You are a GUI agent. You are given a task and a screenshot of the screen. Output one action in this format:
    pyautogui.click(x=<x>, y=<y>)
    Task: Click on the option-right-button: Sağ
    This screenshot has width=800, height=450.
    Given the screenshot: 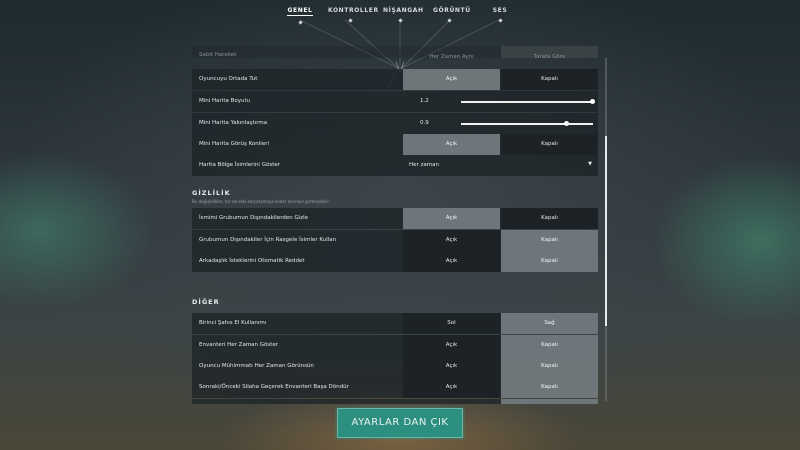 What is the action you would take?
    pyautogui.click(x=549, y=323)
    